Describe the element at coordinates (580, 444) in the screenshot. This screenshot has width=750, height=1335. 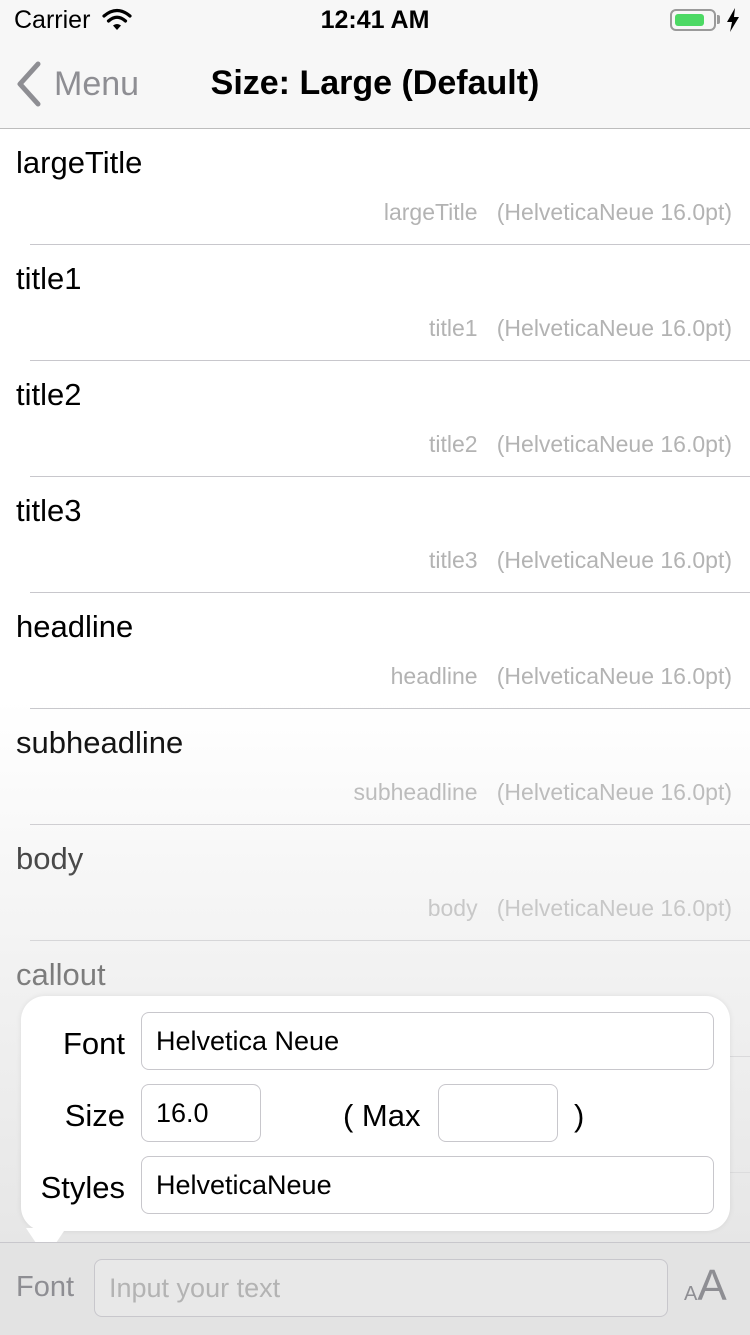
I see `list-item-detail: title2 (HelveticaNeue 16.0pt)` at that location.